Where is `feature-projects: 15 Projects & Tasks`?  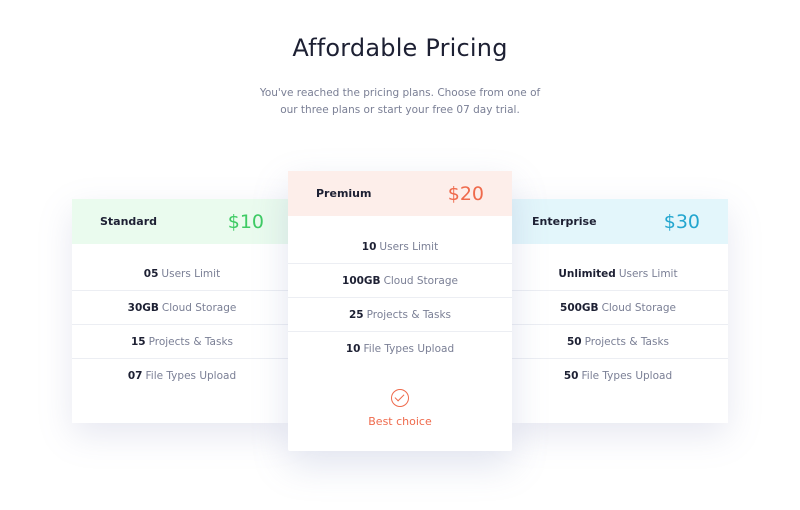 feature-projects: 15 Projects & Tasks is located at coordinates (182, 342).